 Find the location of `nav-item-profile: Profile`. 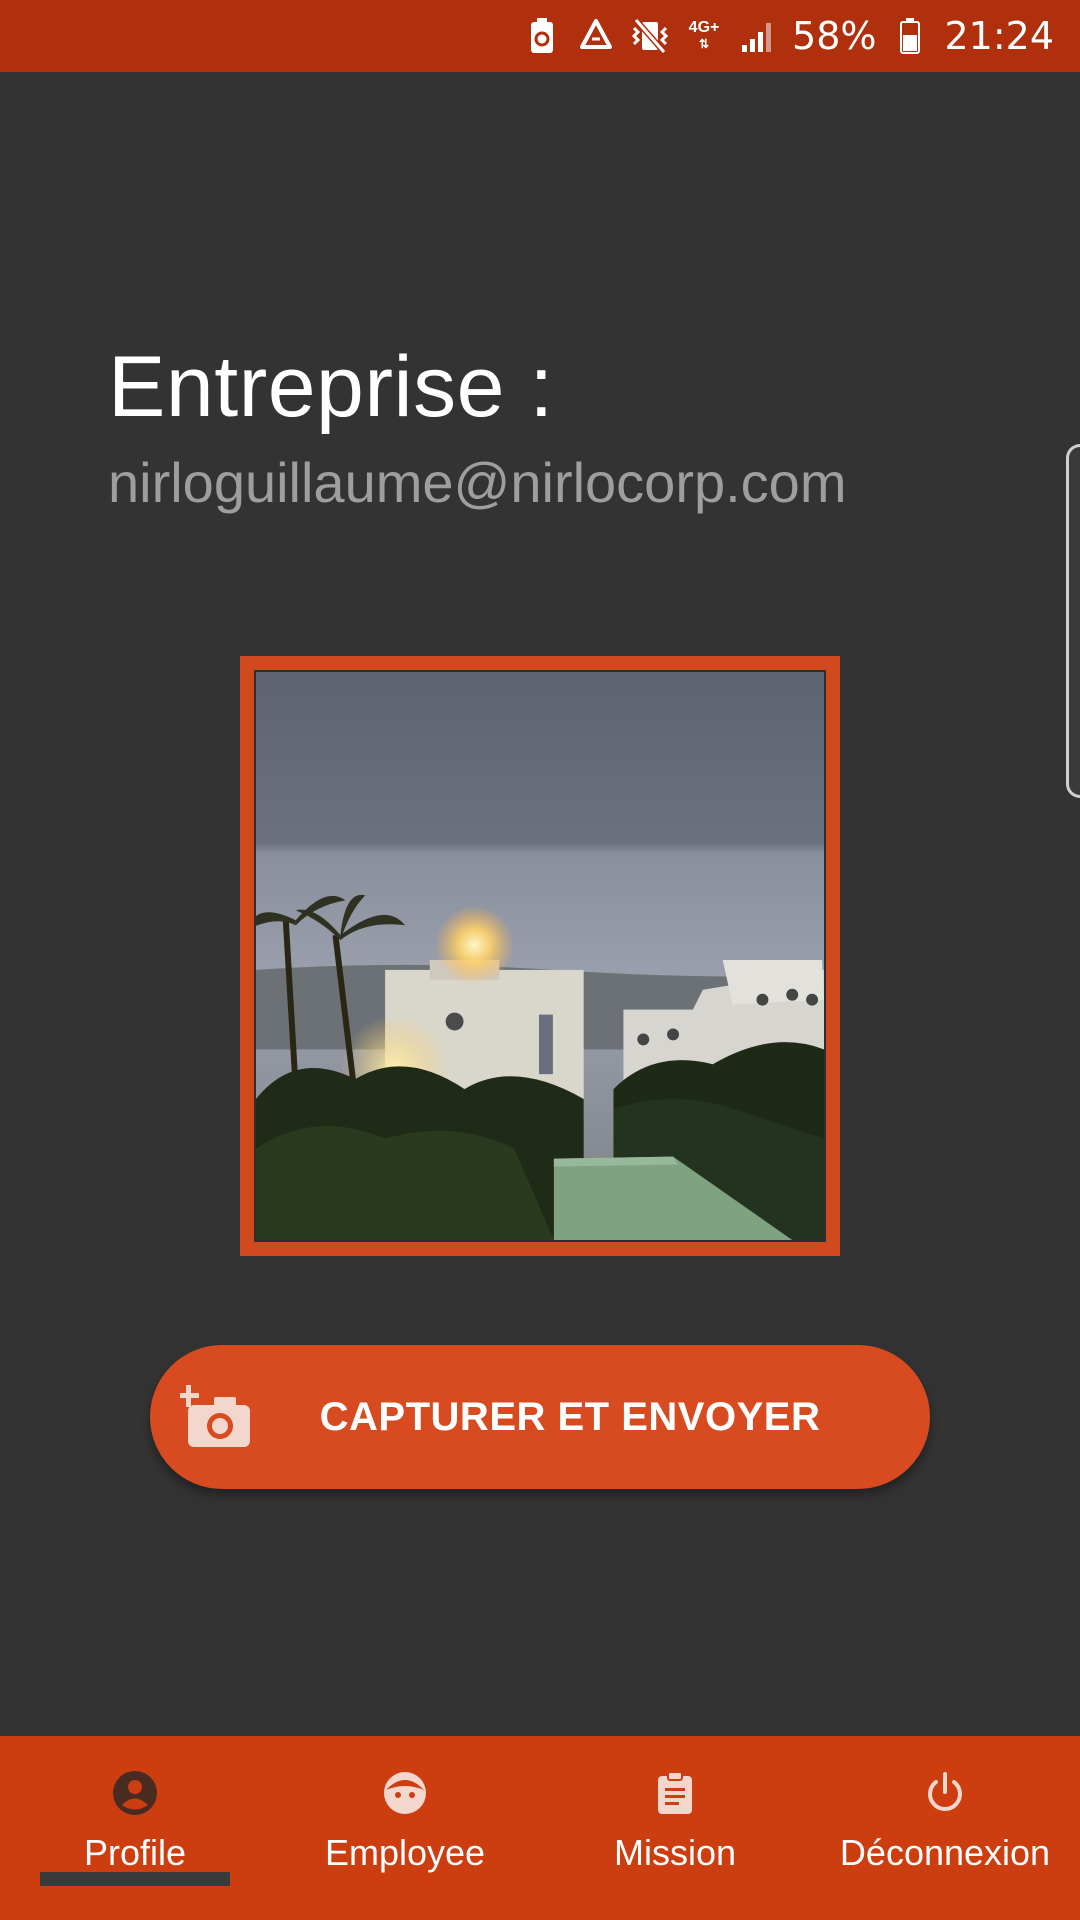

nav-item-profile: Profile is located at coordinates (135, 1828).